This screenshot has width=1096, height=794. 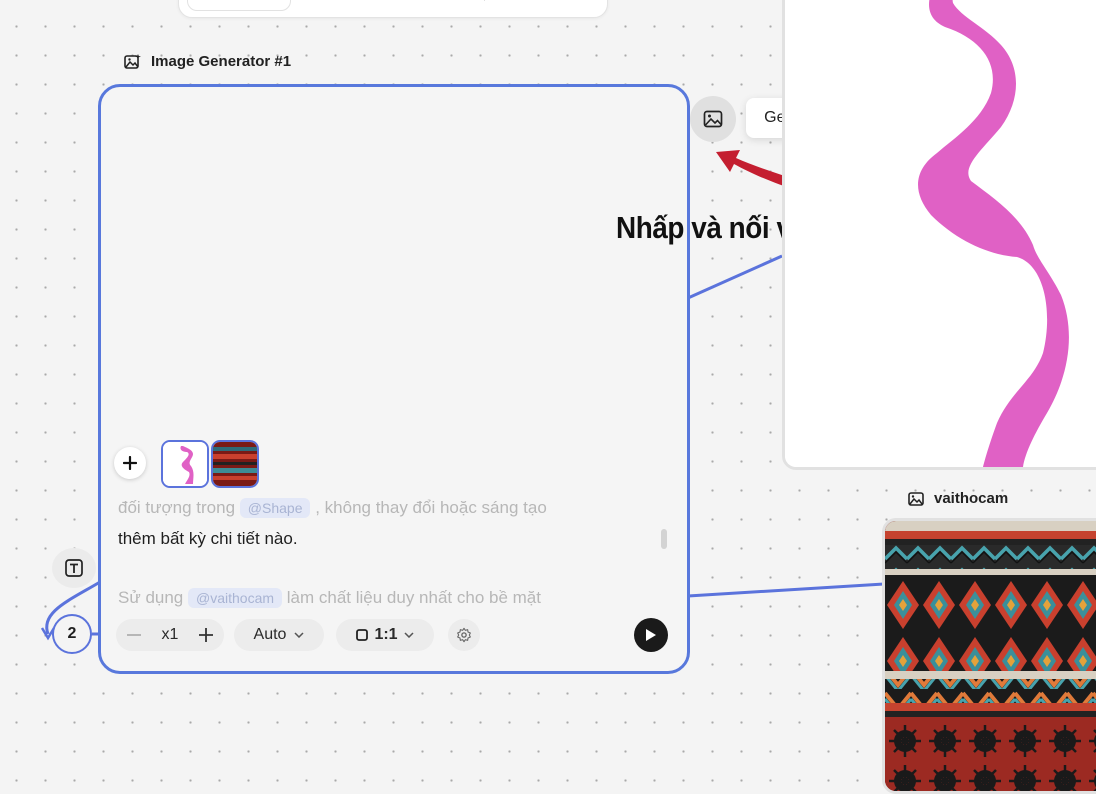 What do you see at coordinates (735, 277) in the screenshot?
I see `connector-shape` at bounding box center [735, 277].